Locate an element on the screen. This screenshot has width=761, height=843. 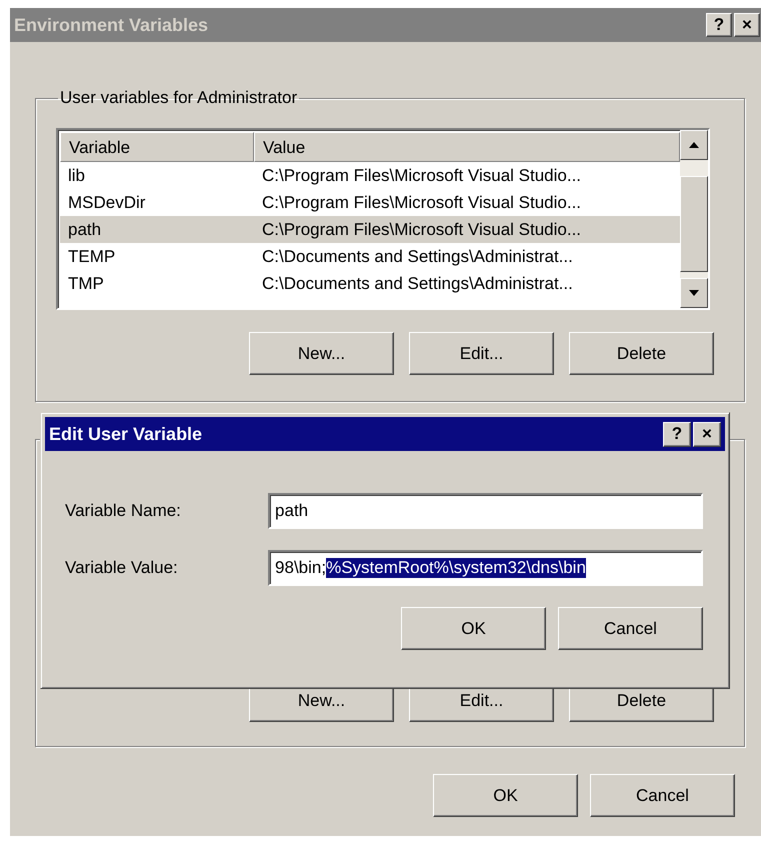
table-cell-text: MSDevDir is located at coordinates (106, 202).